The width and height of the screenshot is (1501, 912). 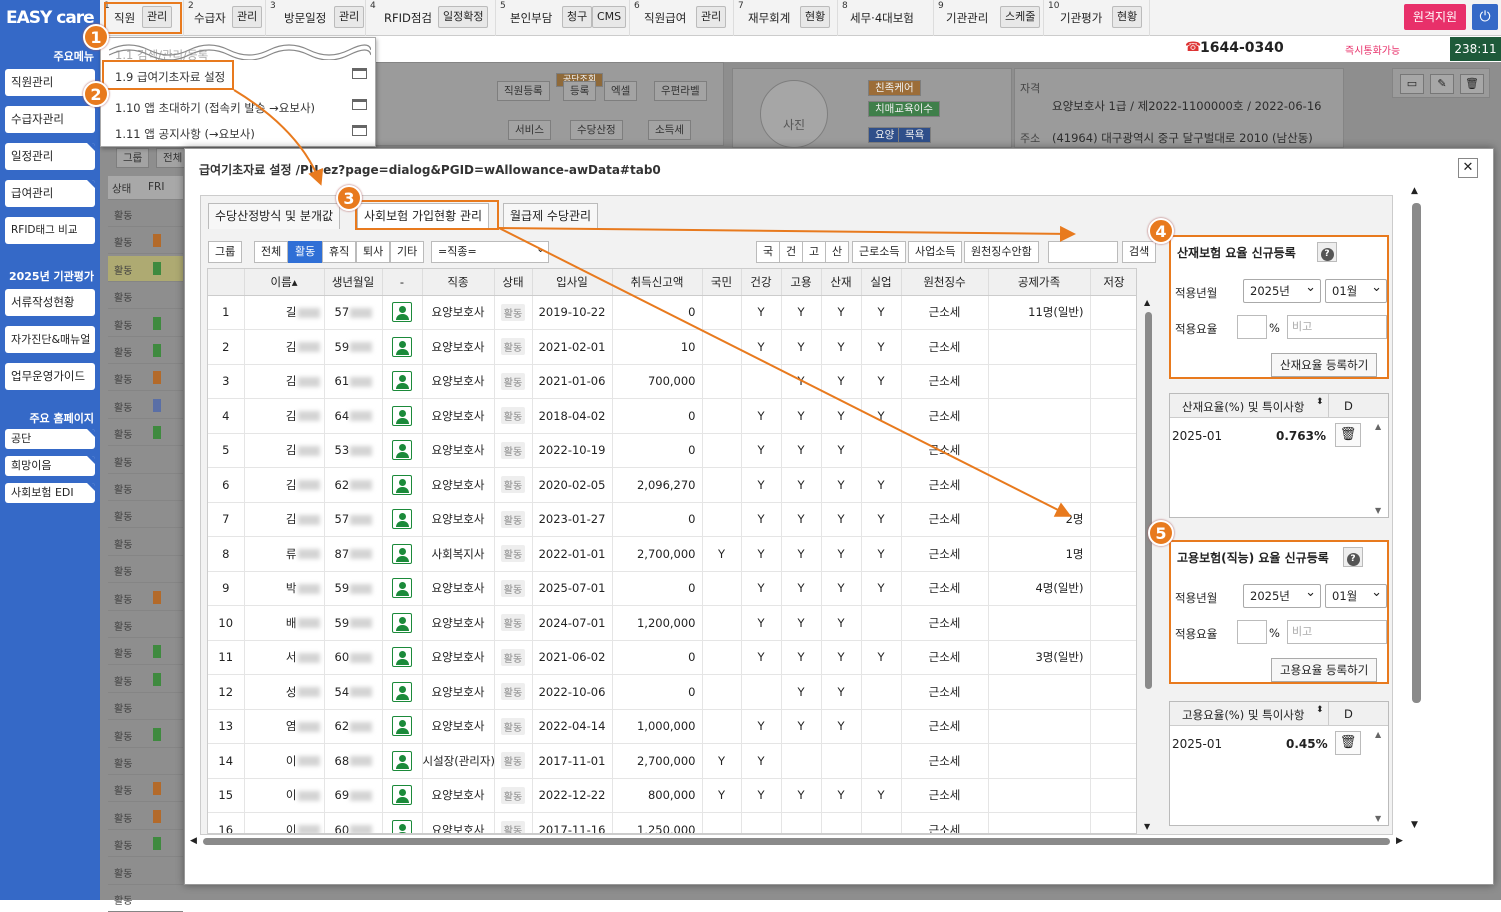 I want to click on callout-3: 3, so click(x=349, y=198).